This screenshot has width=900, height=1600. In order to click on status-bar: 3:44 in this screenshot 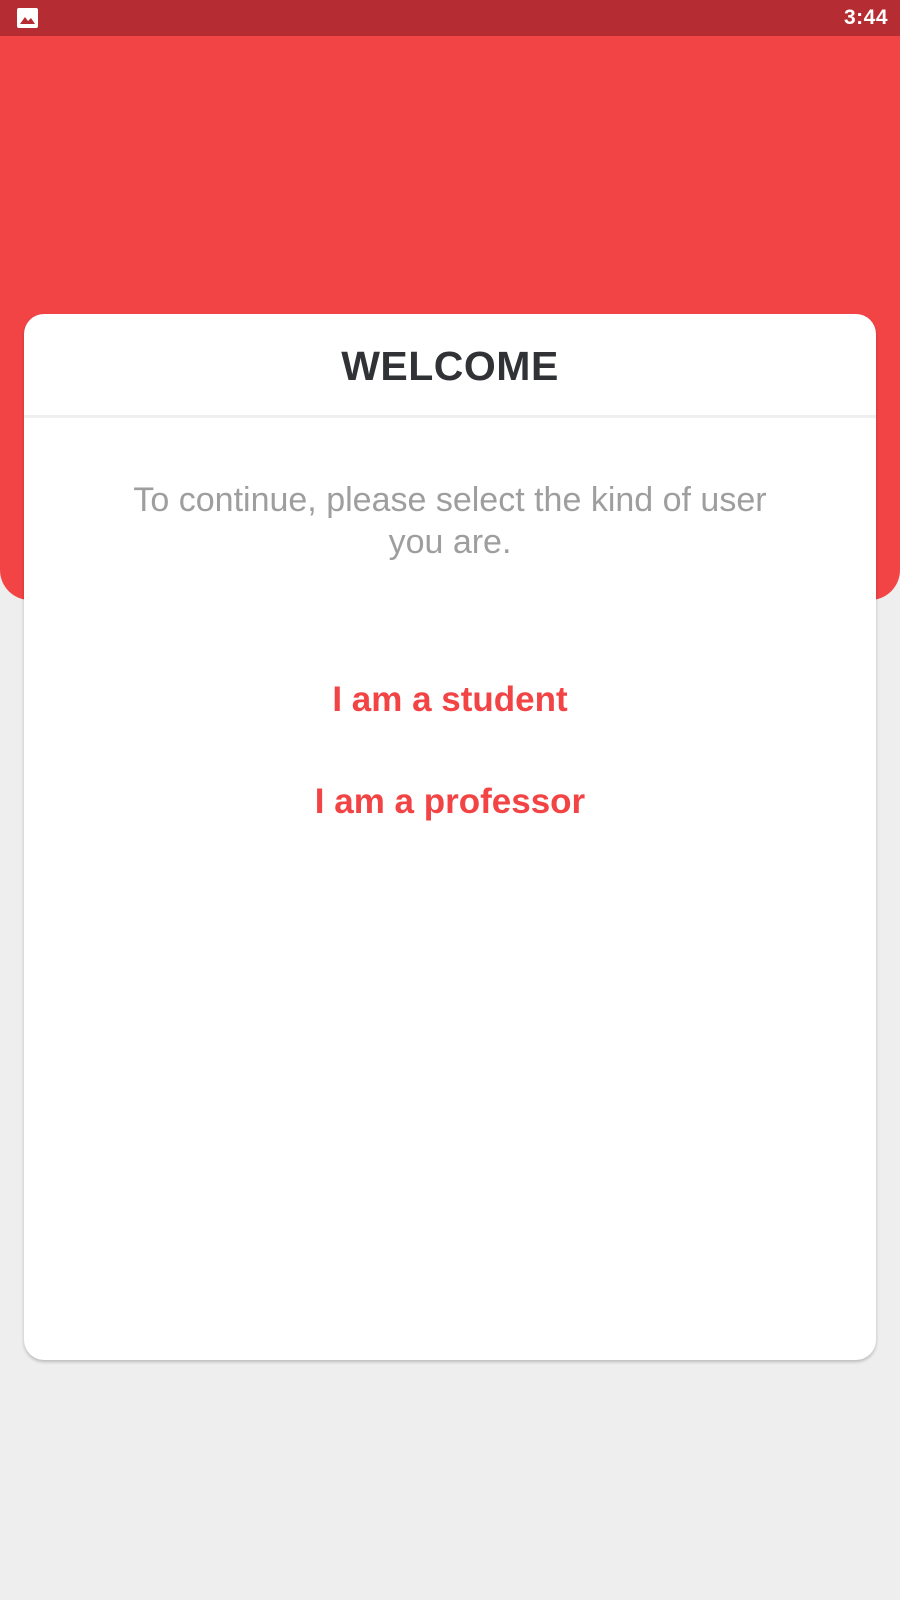, I will do `click(450, 18)`.